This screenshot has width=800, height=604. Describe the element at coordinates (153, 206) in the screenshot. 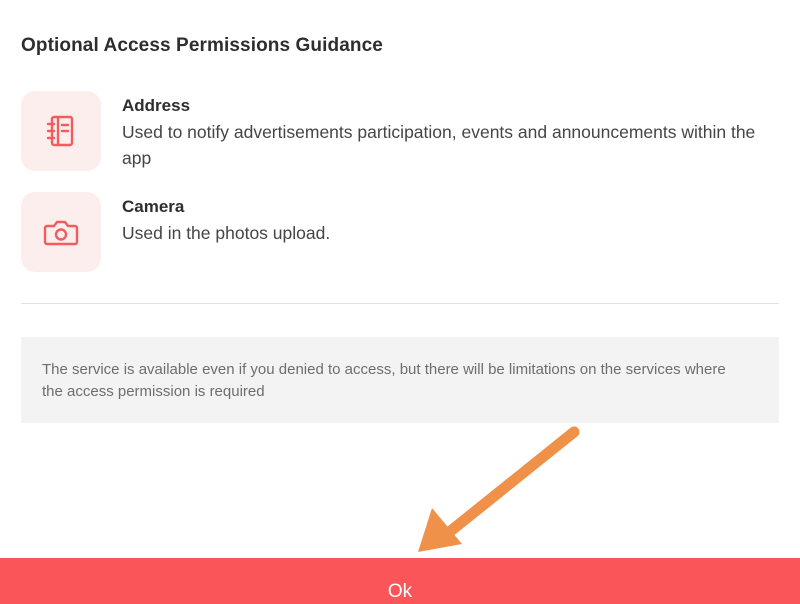

I see `permission-name-camera: Camera` at that location.